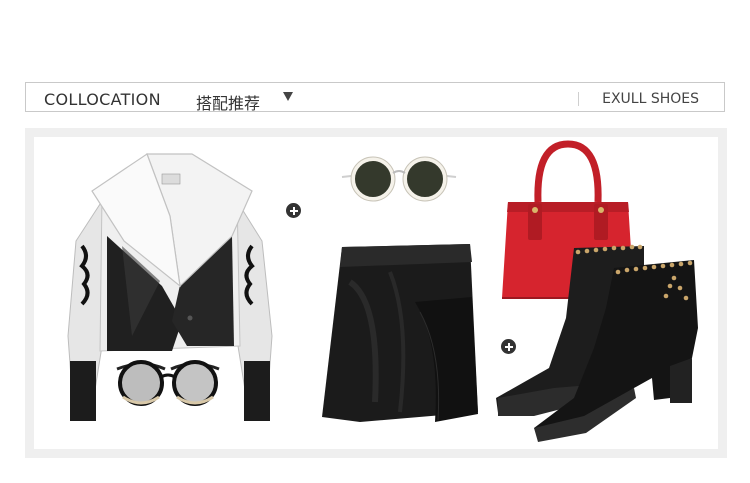 This screenshot has width=750, height=483. Describe the element at coordinates (228, 103) in the screenshot. I see `collocation-subtitle: 搭配推荐` at that location.